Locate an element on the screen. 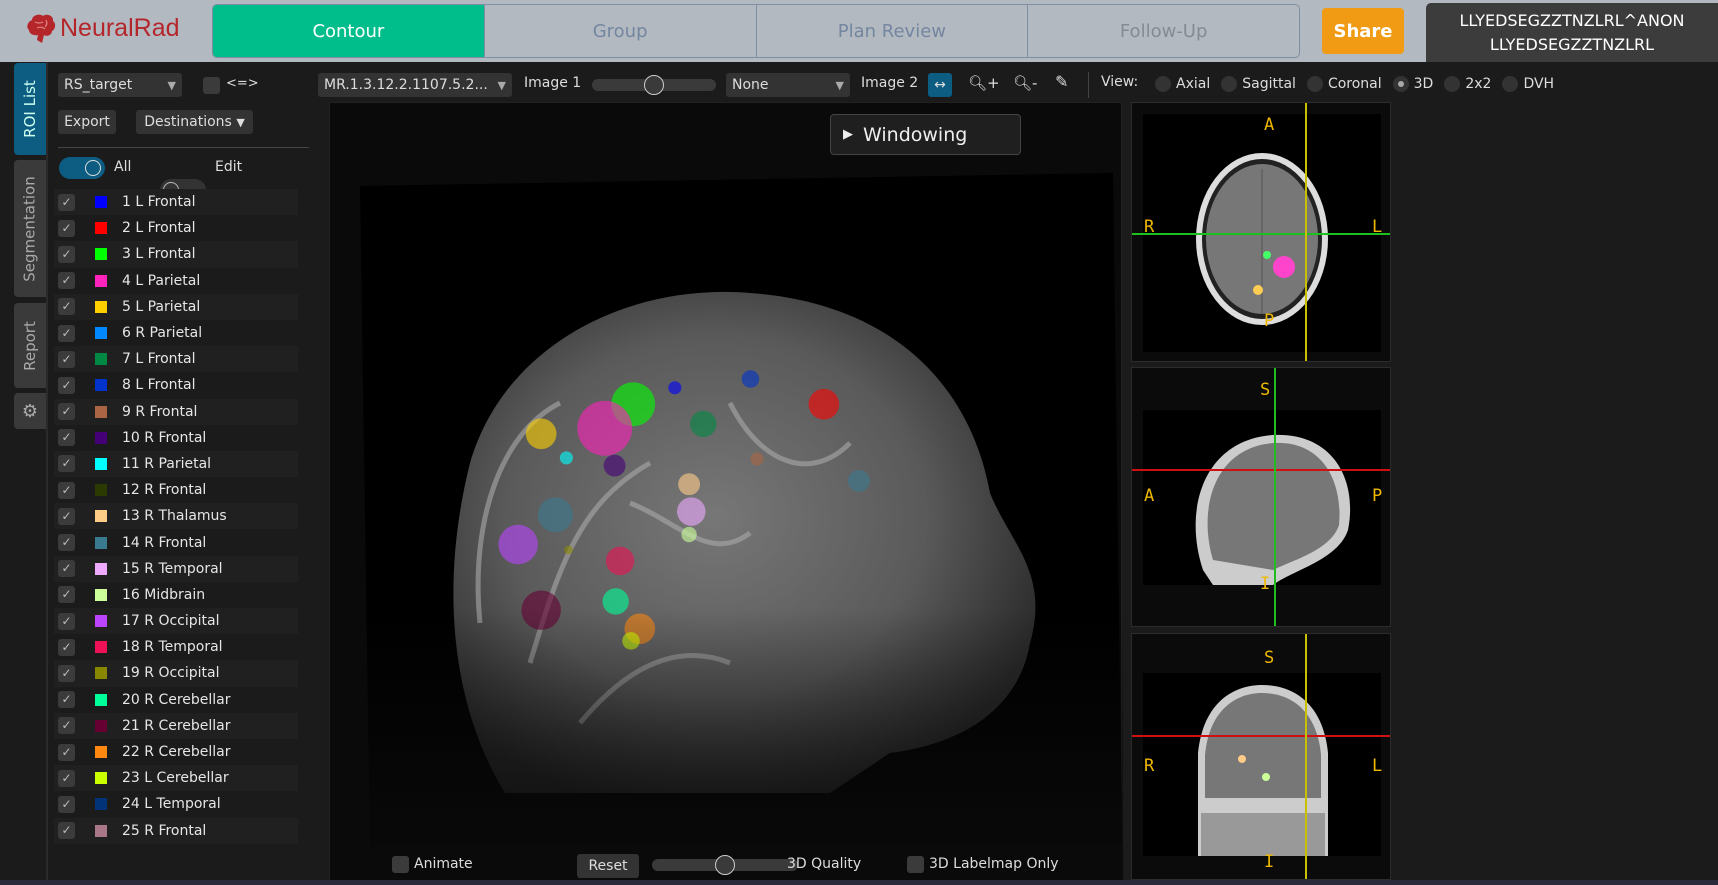 The width and height of the screenshot is (1718, 885). image2-series-select: None ▼ is located at coordinates (788, 85).